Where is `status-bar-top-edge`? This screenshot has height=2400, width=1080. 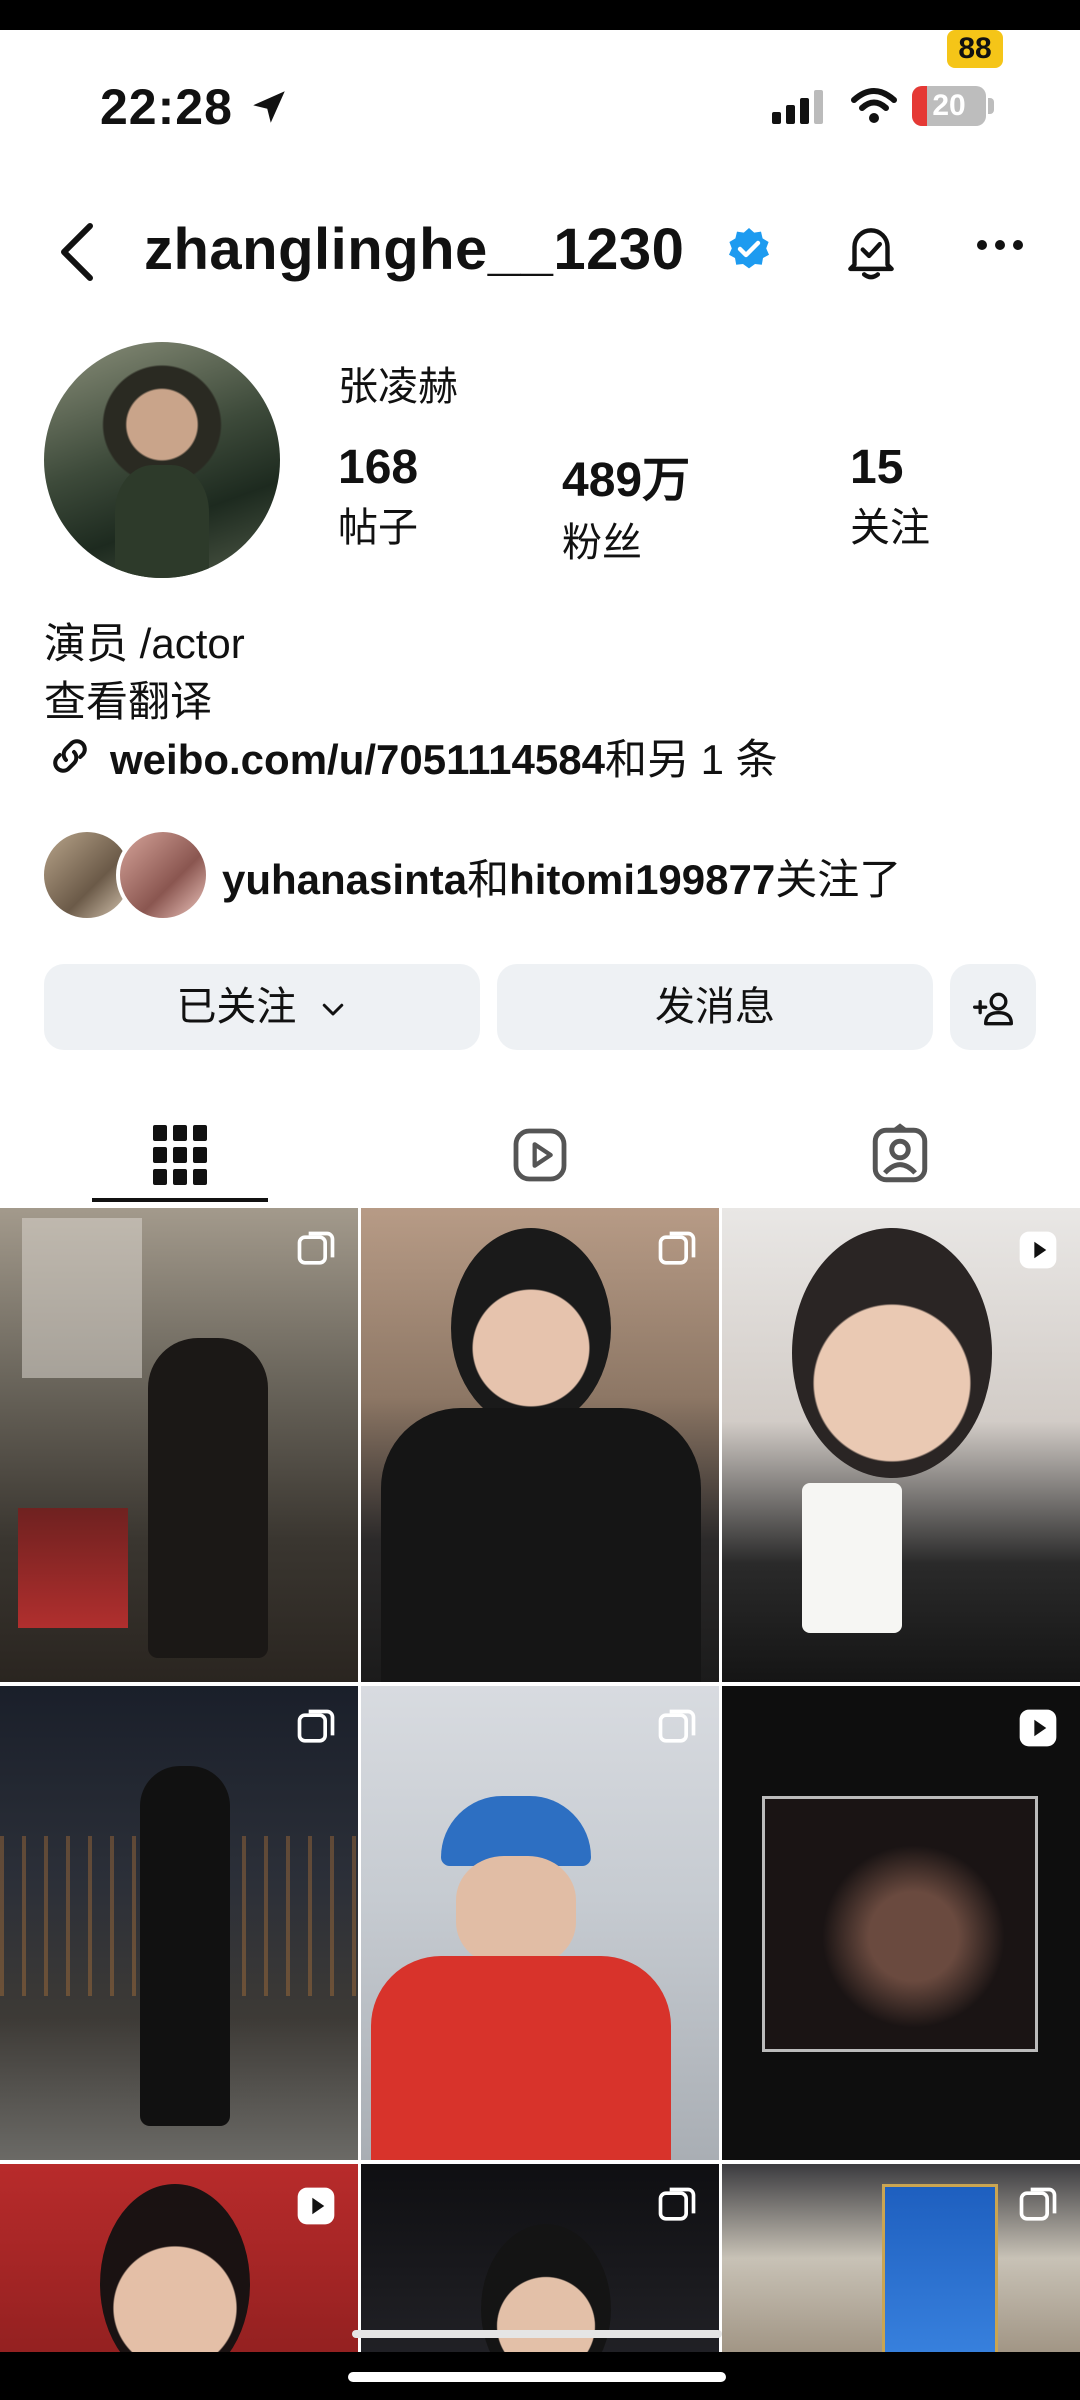
status-bar-top-edge is located at coordinates (540, 15).